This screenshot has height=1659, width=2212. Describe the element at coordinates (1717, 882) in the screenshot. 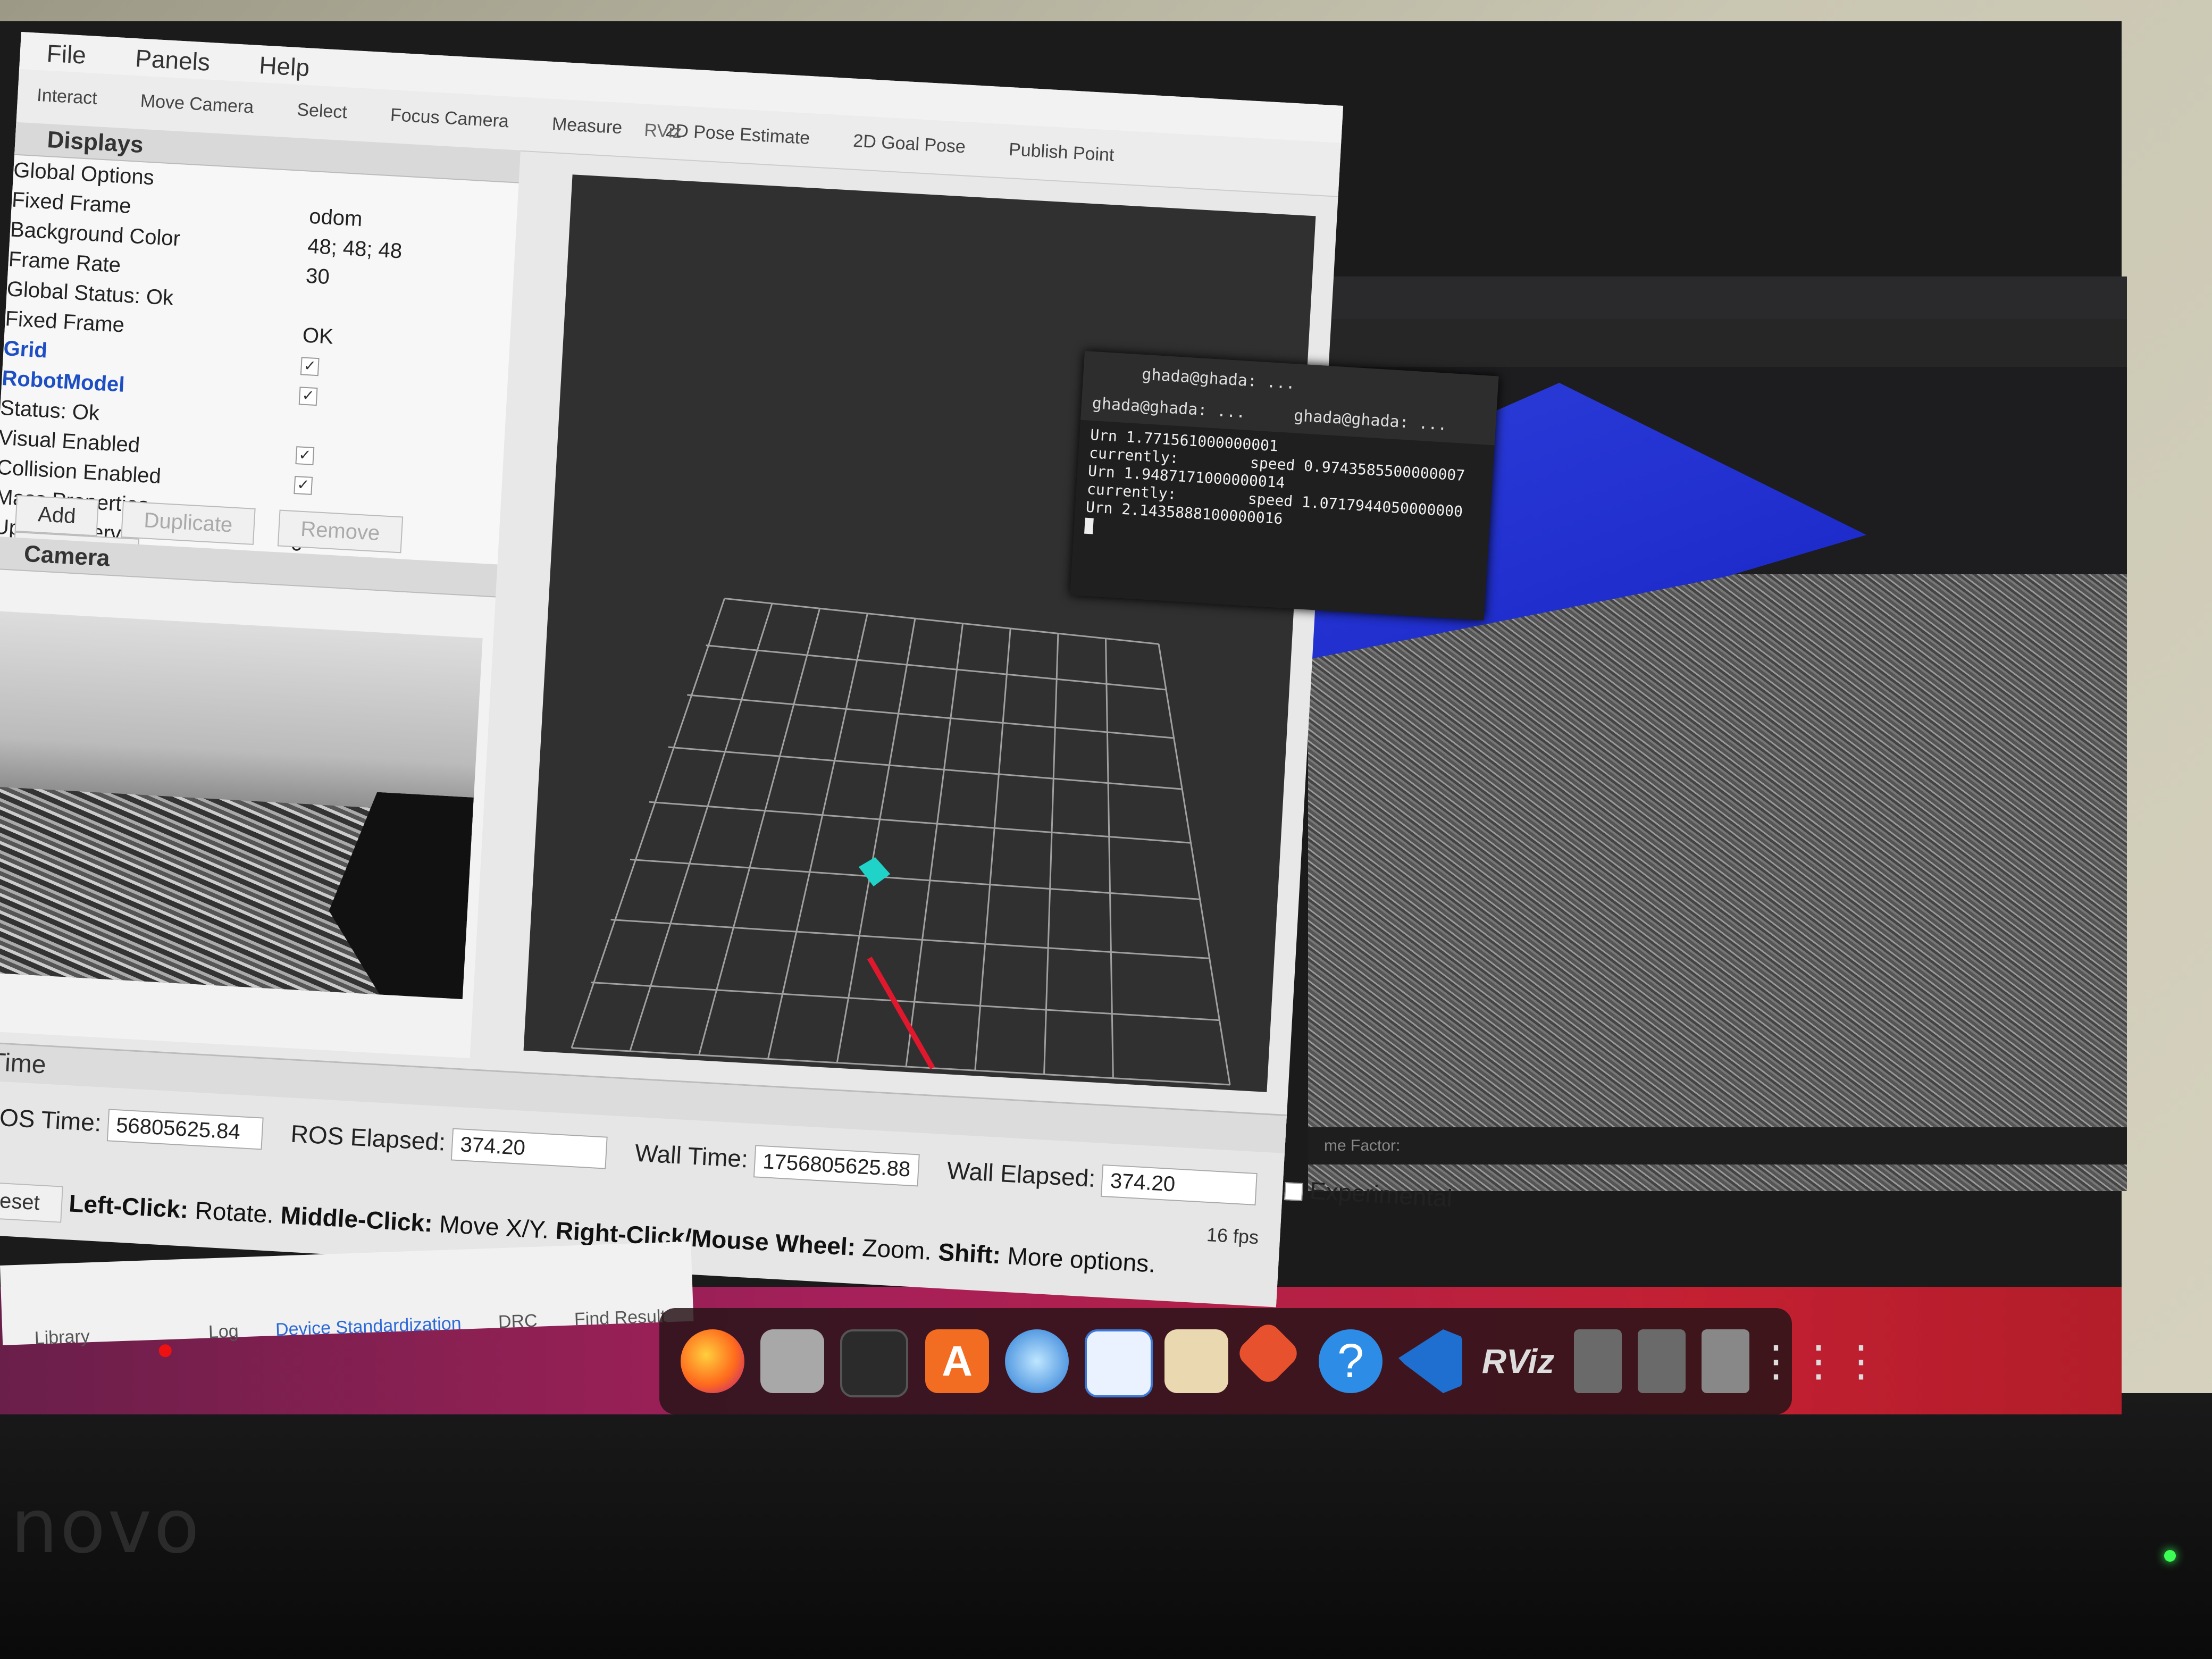

I see `gazebo-terrain` at that location.